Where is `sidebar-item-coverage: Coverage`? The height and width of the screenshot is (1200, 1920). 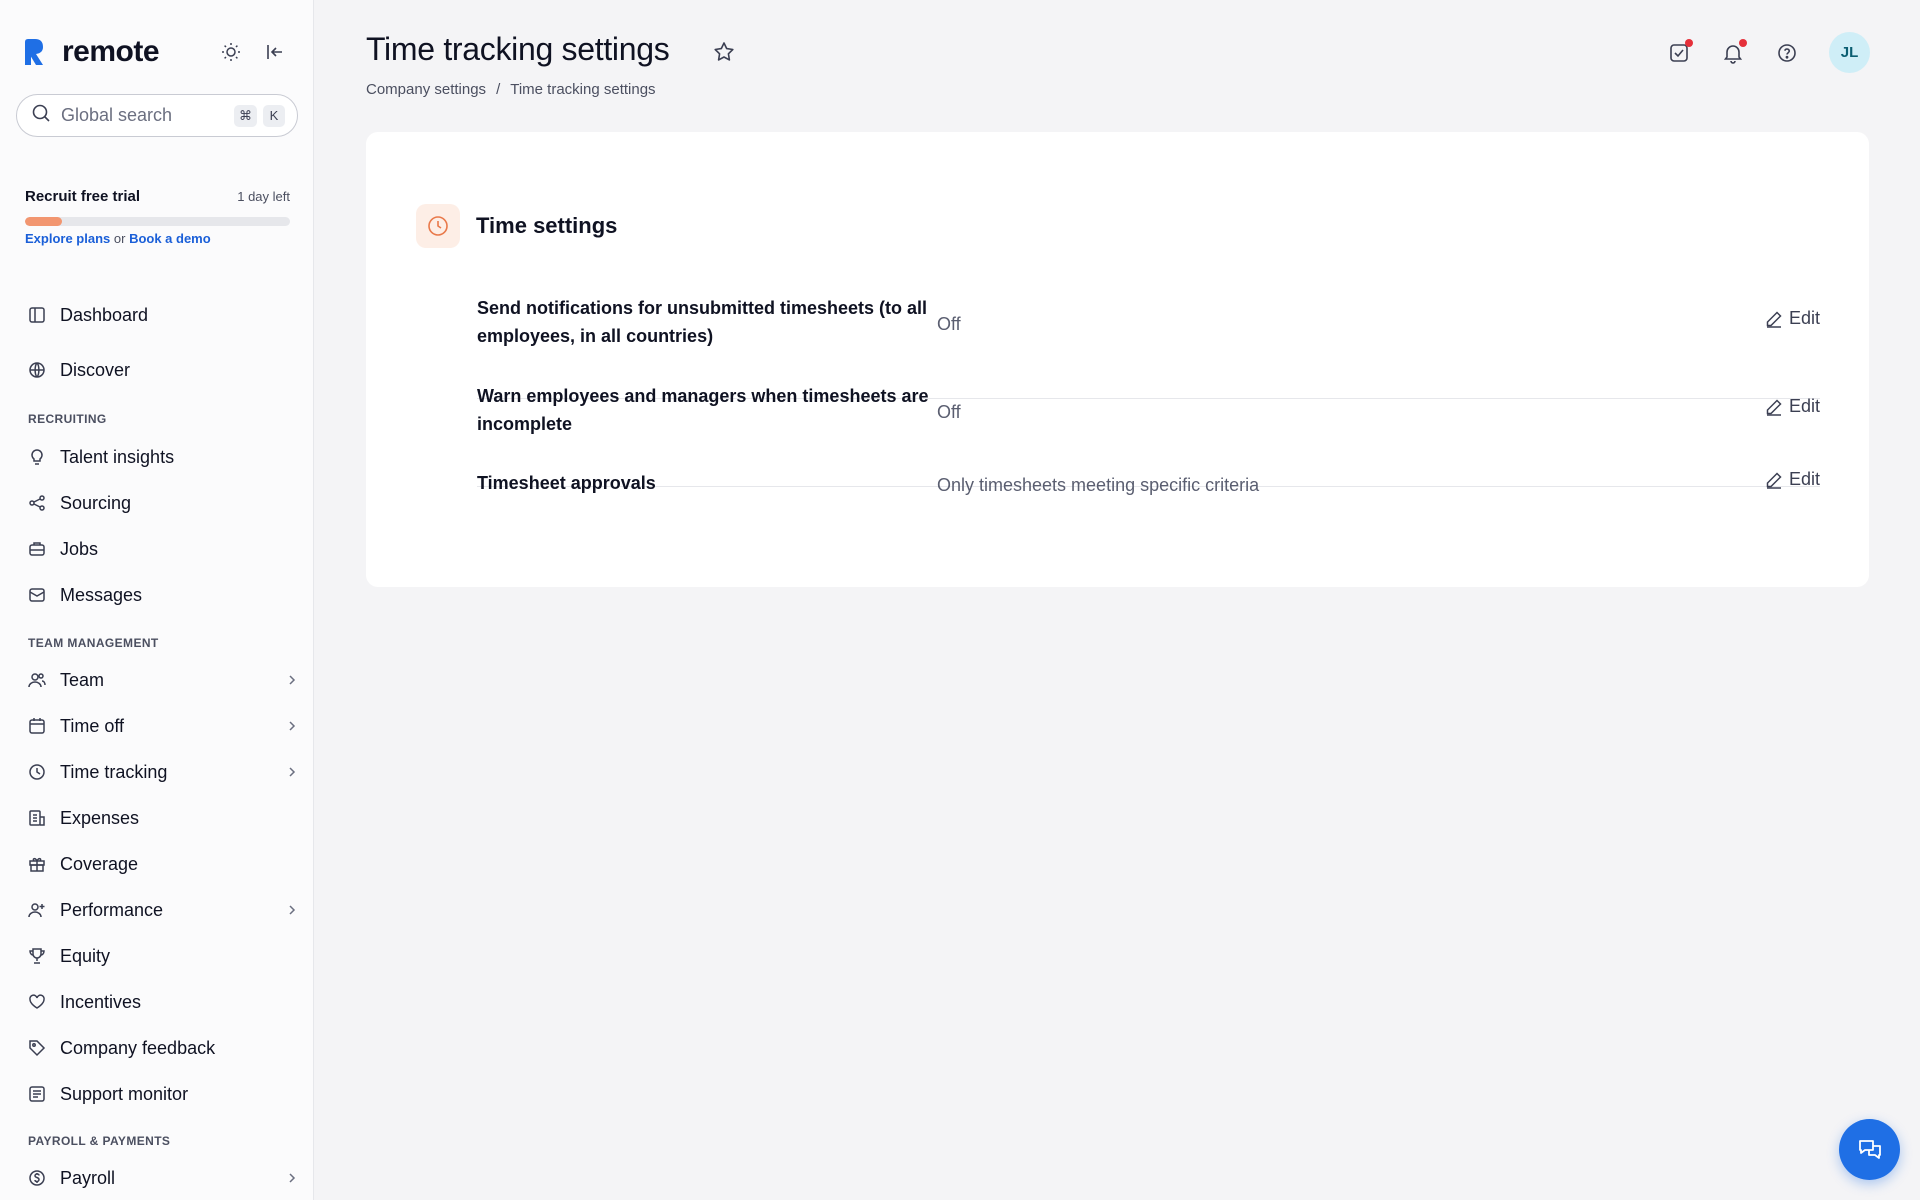
sidebar-item-coverage: Coverage is located at coordinates (163, 864).